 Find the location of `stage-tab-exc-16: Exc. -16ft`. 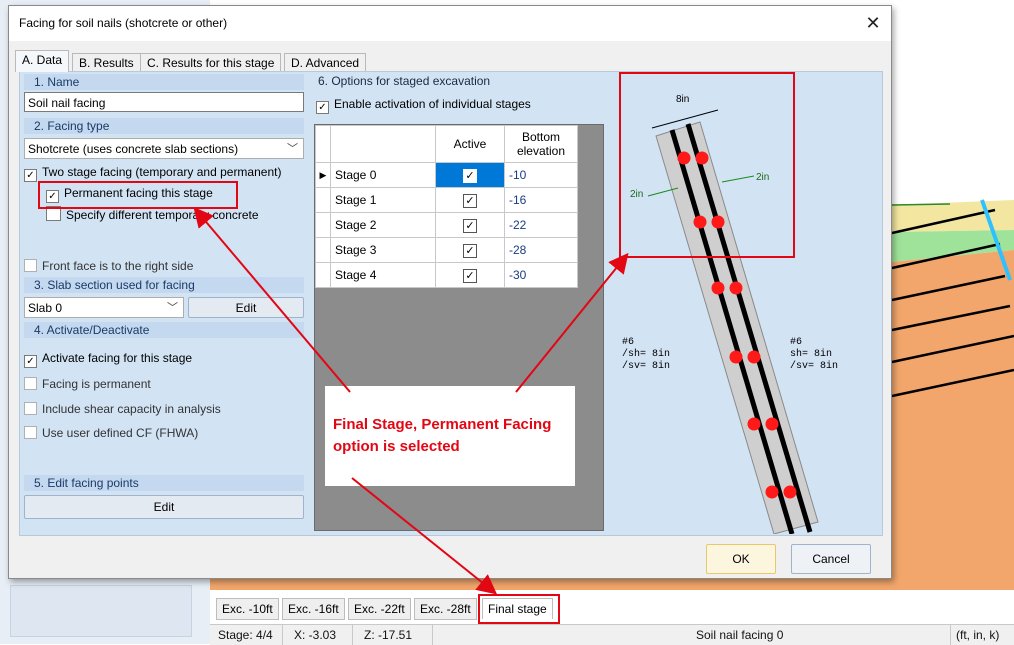

stage-tab-exc-16: Exc. -16ft is located at coordinates (313, 609).